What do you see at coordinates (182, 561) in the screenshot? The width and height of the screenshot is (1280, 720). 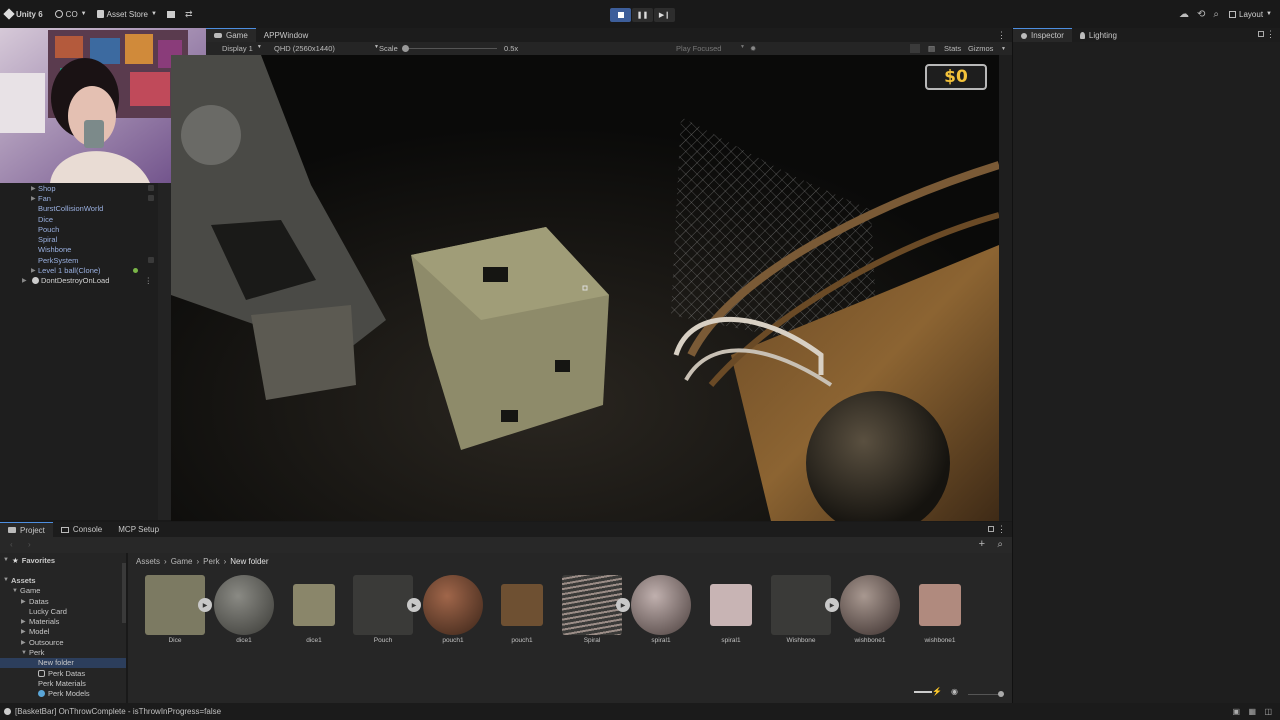 I see `breadcrumb-item: Game` at bounding box center [182, 561].